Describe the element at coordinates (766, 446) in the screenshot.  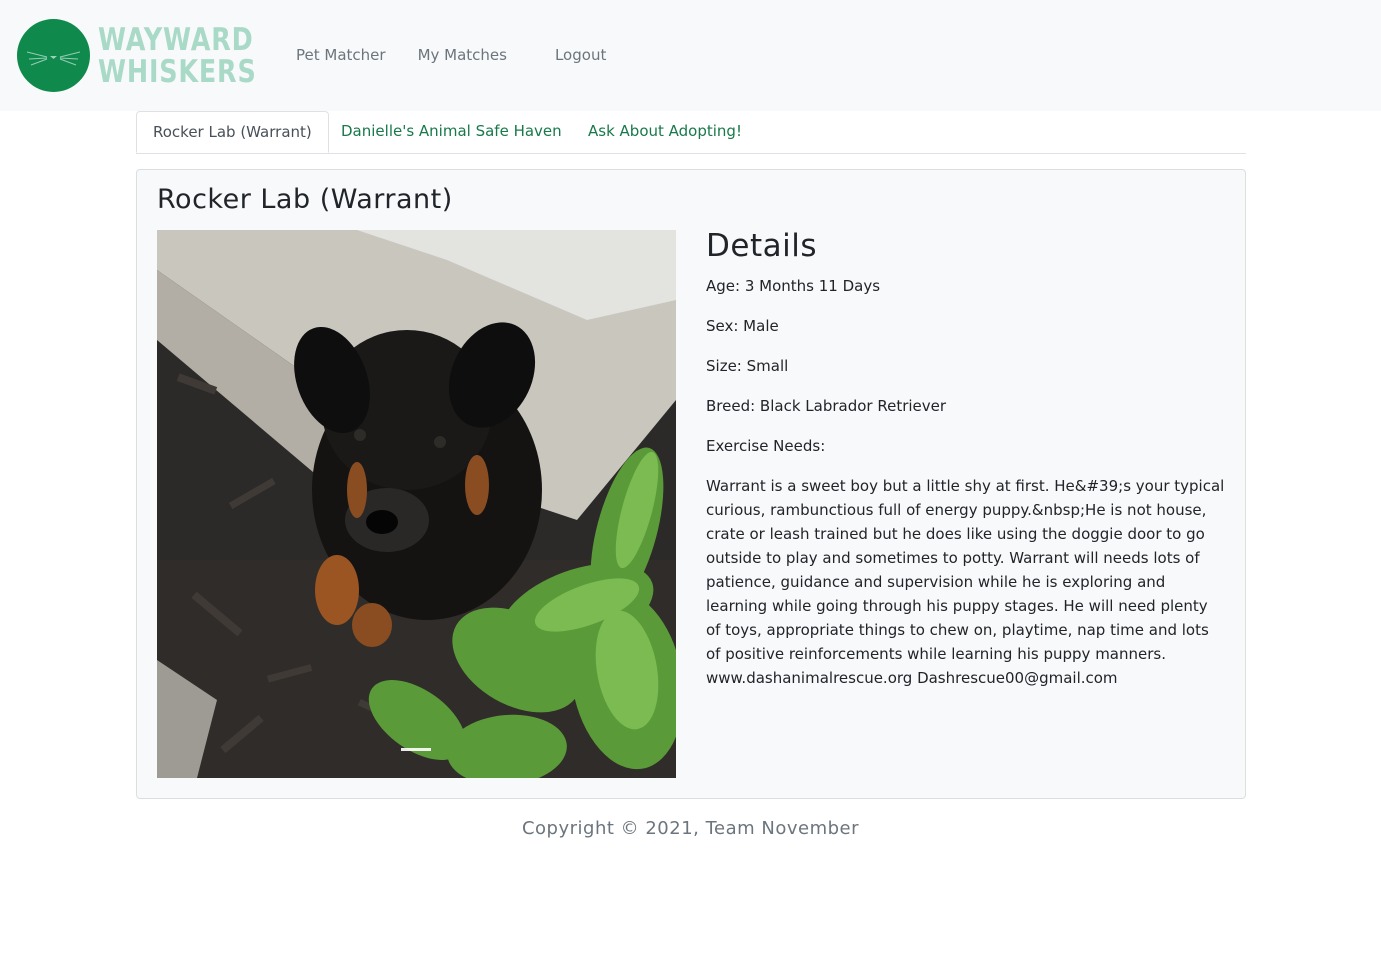
I see `pet-exercise-needs: Exercise Needs:` at that location.